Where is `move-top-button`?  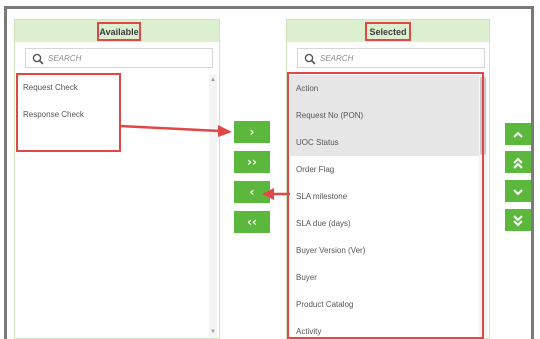
move-top-button is located at coordinates (518, 162).